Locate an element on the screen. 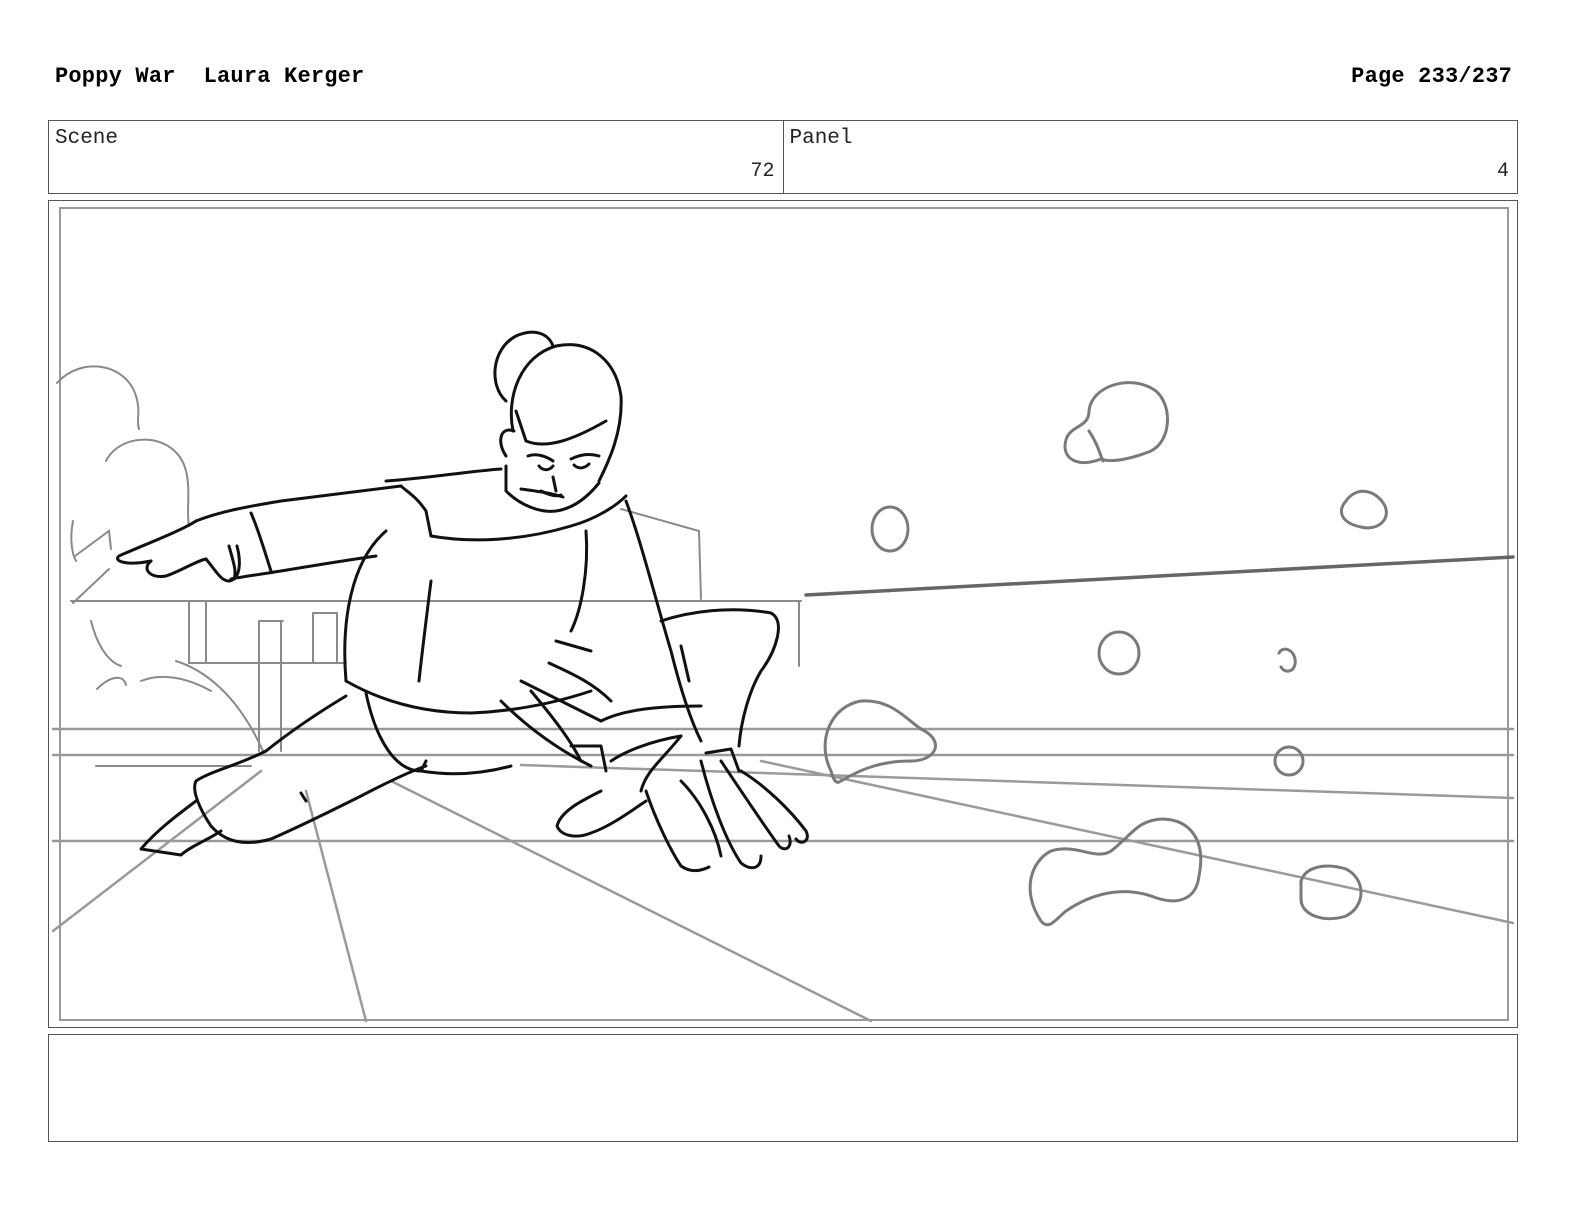  header-left: Poppy War Laura Kerger is located at coordinates (209, 76).